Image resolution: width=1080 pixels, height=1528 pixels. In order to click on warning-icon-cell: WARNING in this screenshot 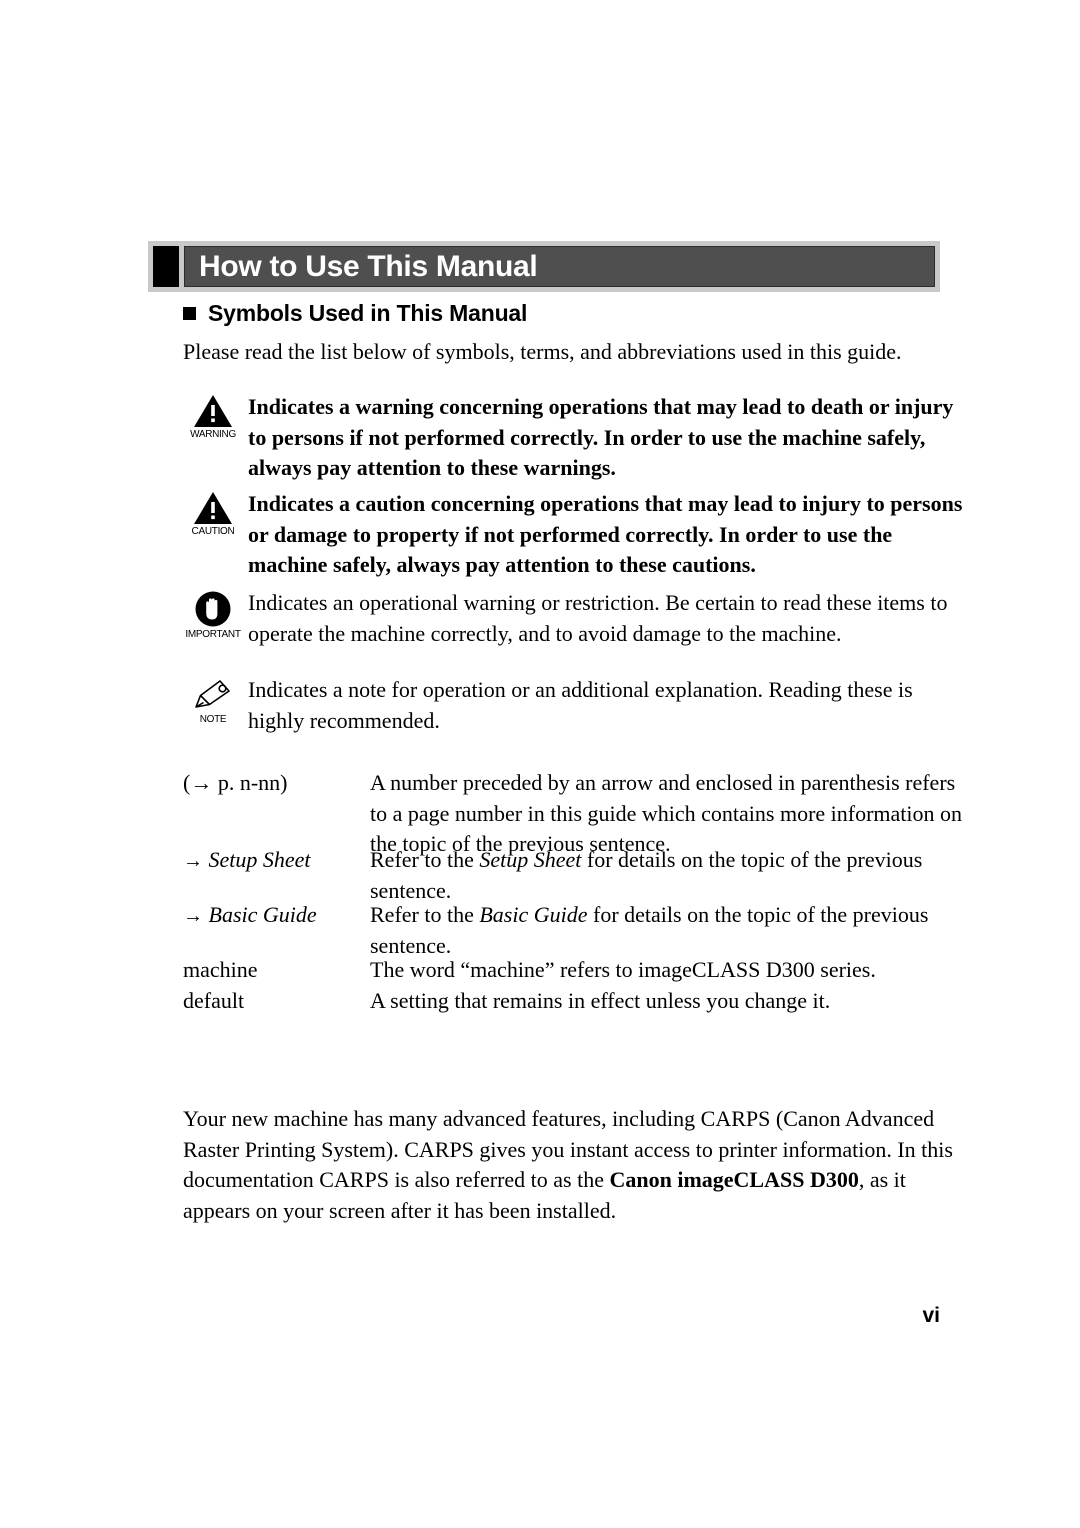, I will do `click(213, 416)`.